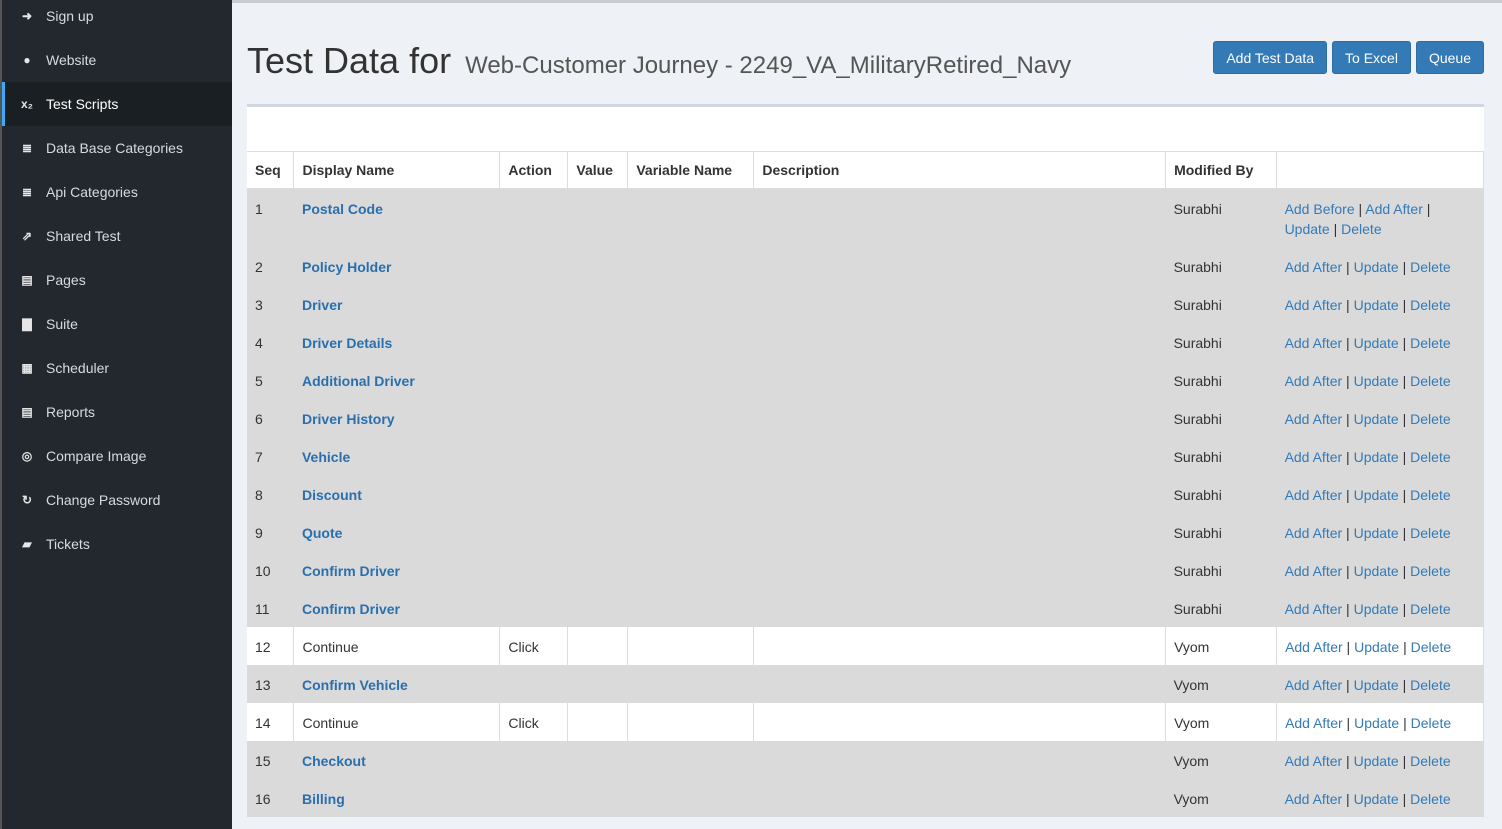 Image resolution: width=1502 pixels, height=829 pixels. I want to click on column-header-display-name: Display Name, so click(397, 170).